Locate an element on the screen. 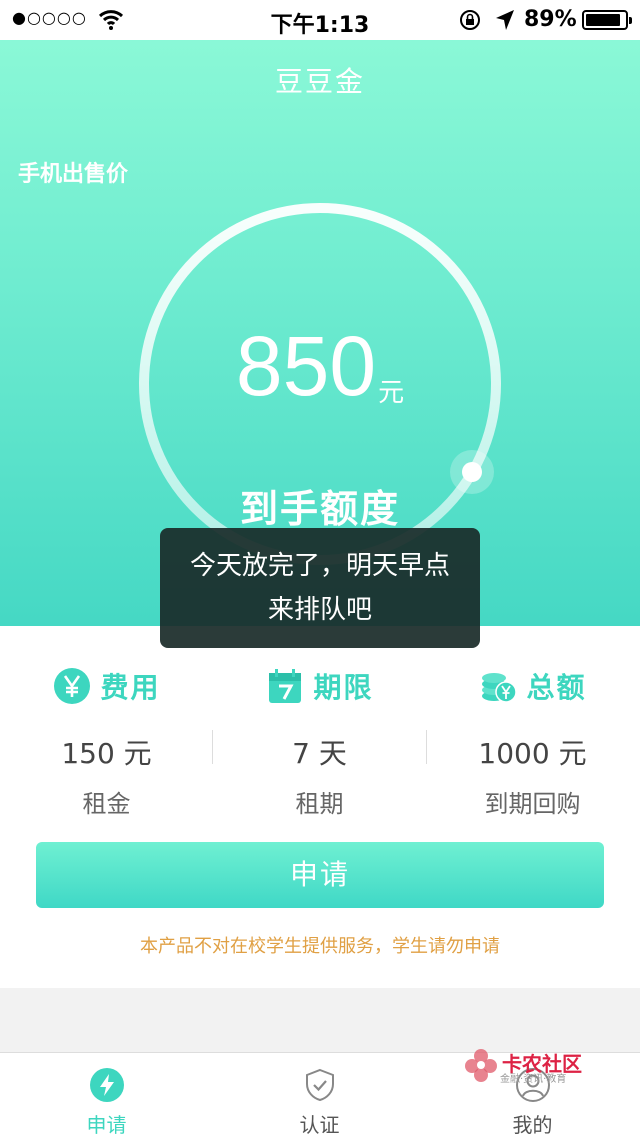 The height and width of the screenshot is (1136, 640). status-bar: ●○○○○ 下午1:13 89% is located at coordinates (320, 20).